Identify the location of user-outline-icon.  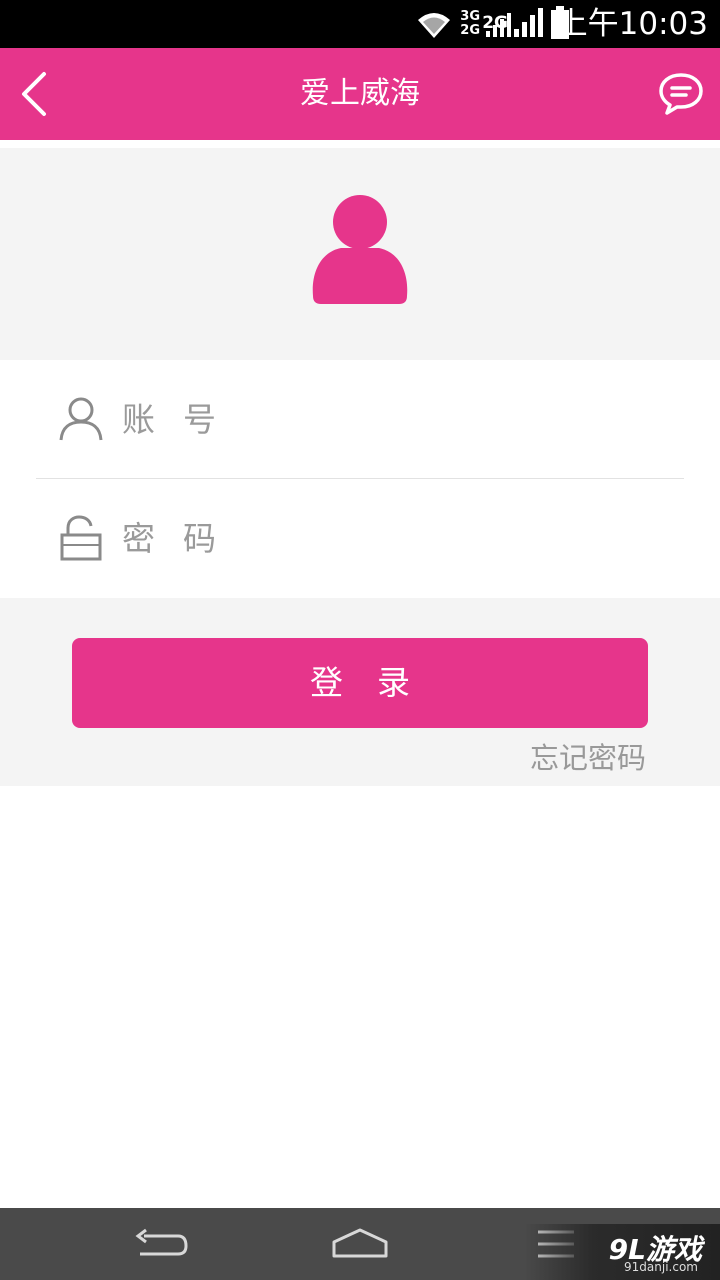
(81, 419).